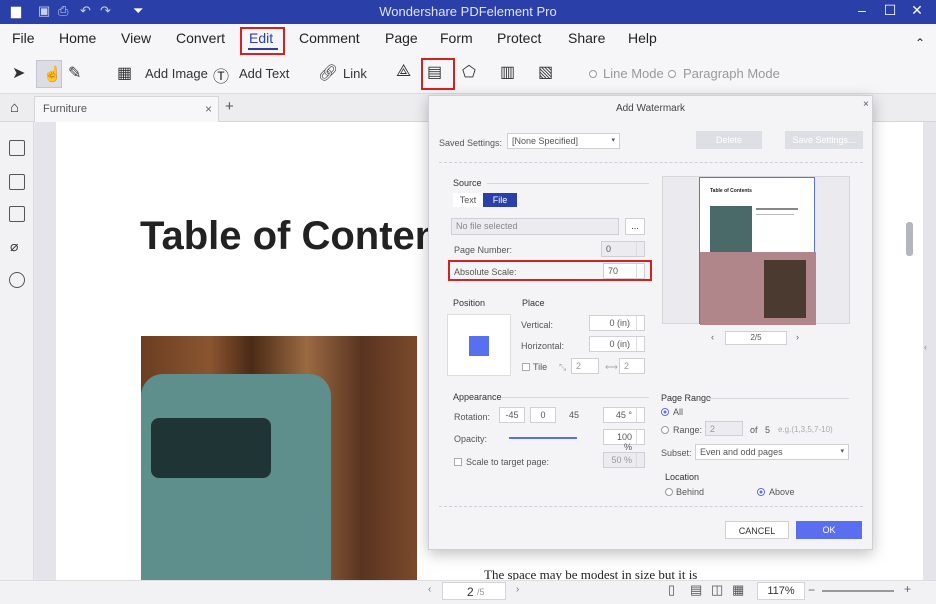  What do you see at coordinates (907, 589) in the screenshot?
I see `zoom-in-icon: +` at bounding box center [907, 589].